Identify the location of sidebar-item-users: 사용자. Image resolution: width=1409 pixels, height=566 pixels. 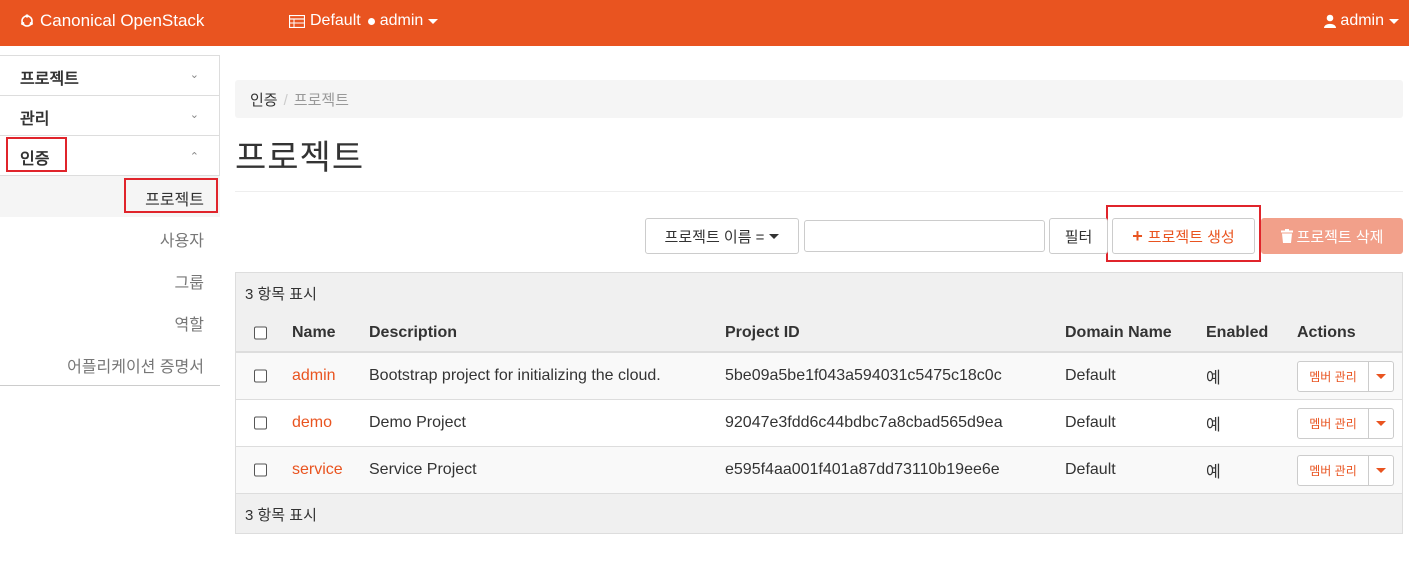
(110, 238).